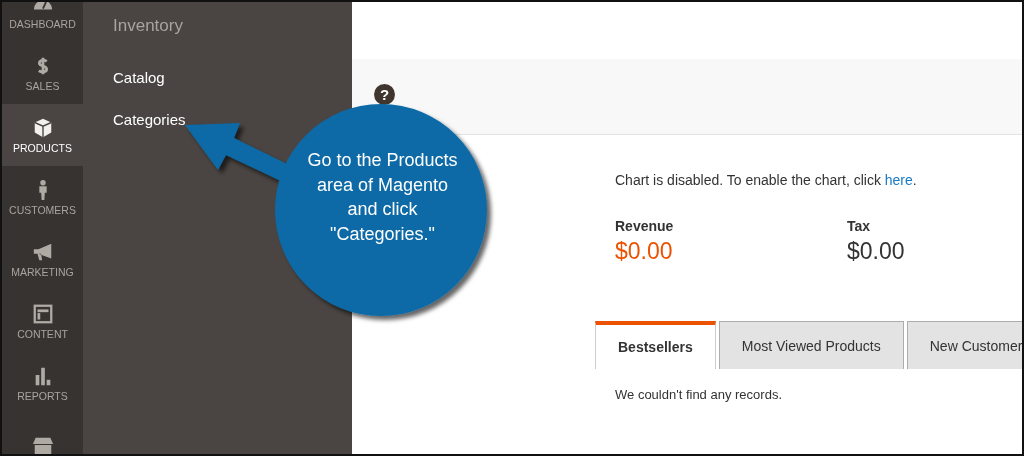 The width and height of the screenshot is (1024, 456). Describe the element at coordinates (699, 394) in the screenshot. I see `empty-message: We couldn't find any records.` at that location.